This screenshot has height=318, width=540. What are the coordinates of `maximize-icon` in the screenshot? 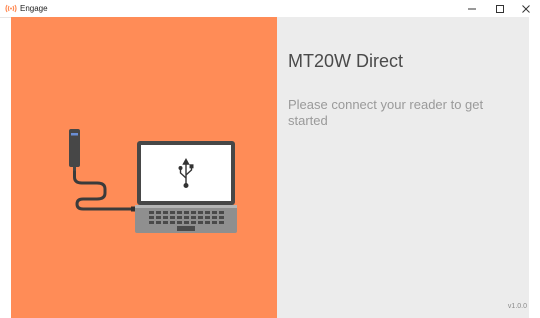 It's located at (500, 8).